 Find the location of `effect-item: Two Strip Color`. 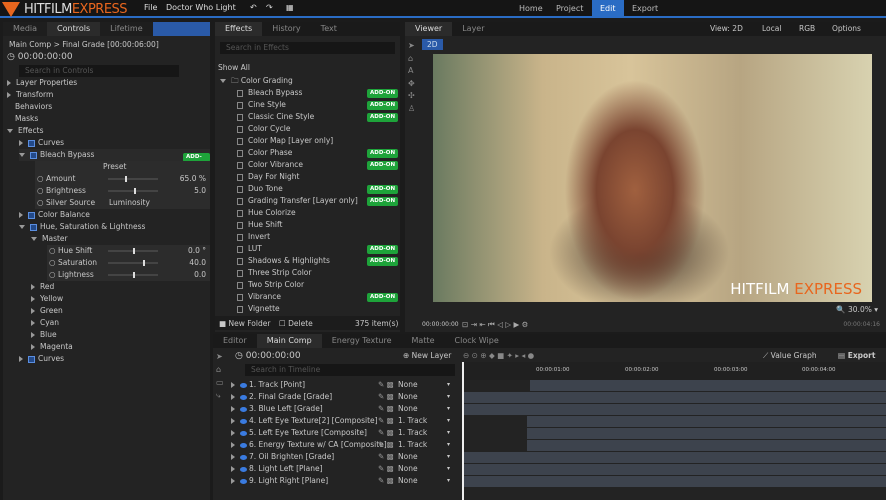

effect-item: Two Strip Color is located at coordinates (270, 285).